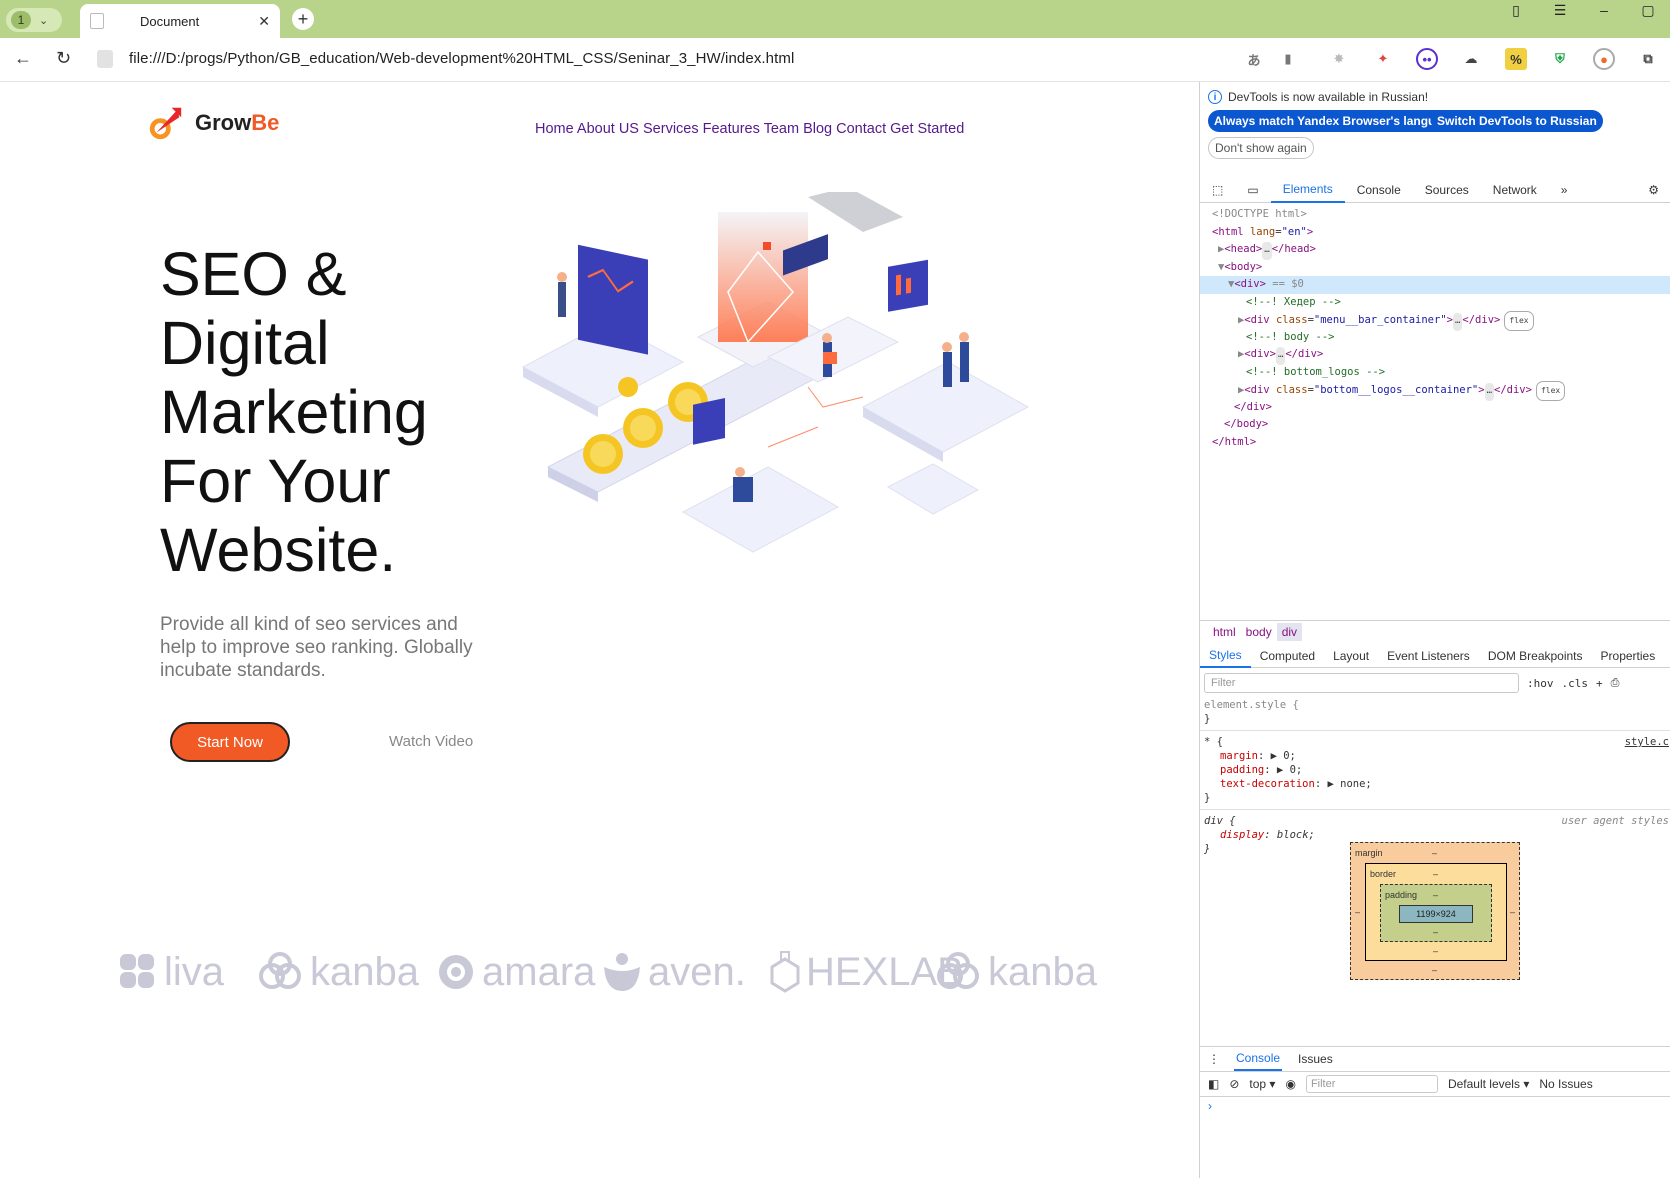 This screenshot has width=1670, height=1178. What do you see at coordinates (1258, 1059) in the screenshot?
I see `drawer-tab-console: Console` at bounding box center [1258, 1059].